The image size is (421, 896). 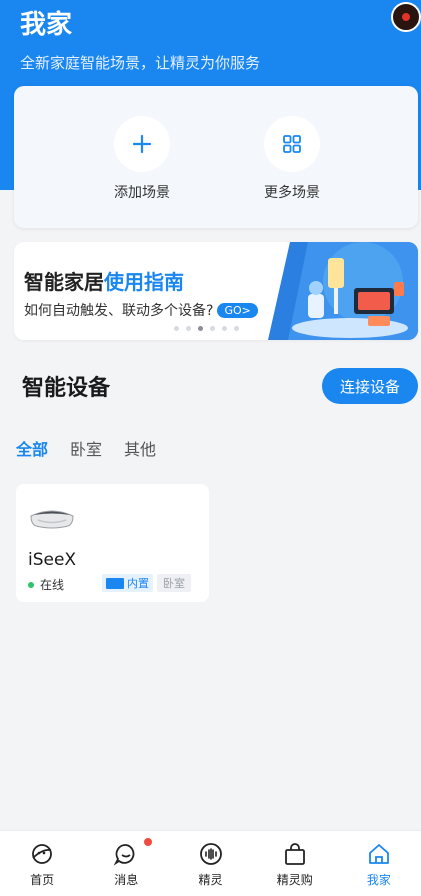 I want to click on carousel-dot-active, so click(x=200, y=328).